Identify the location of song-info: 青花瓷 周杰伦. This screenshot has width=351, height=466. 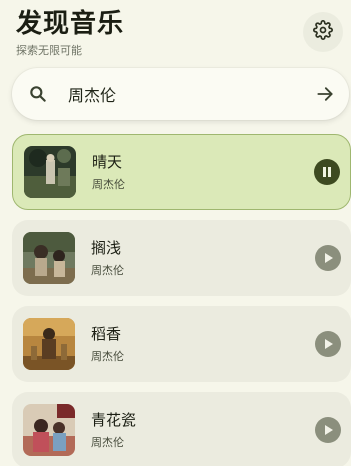
(221, 430).